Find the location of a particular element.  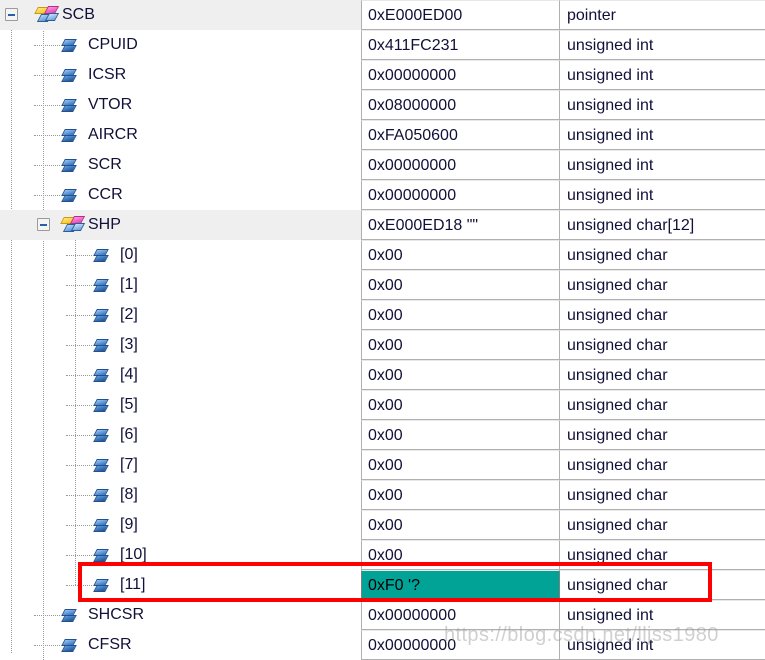

variable-name-cell: [5] is located at coordinates (180, 405).